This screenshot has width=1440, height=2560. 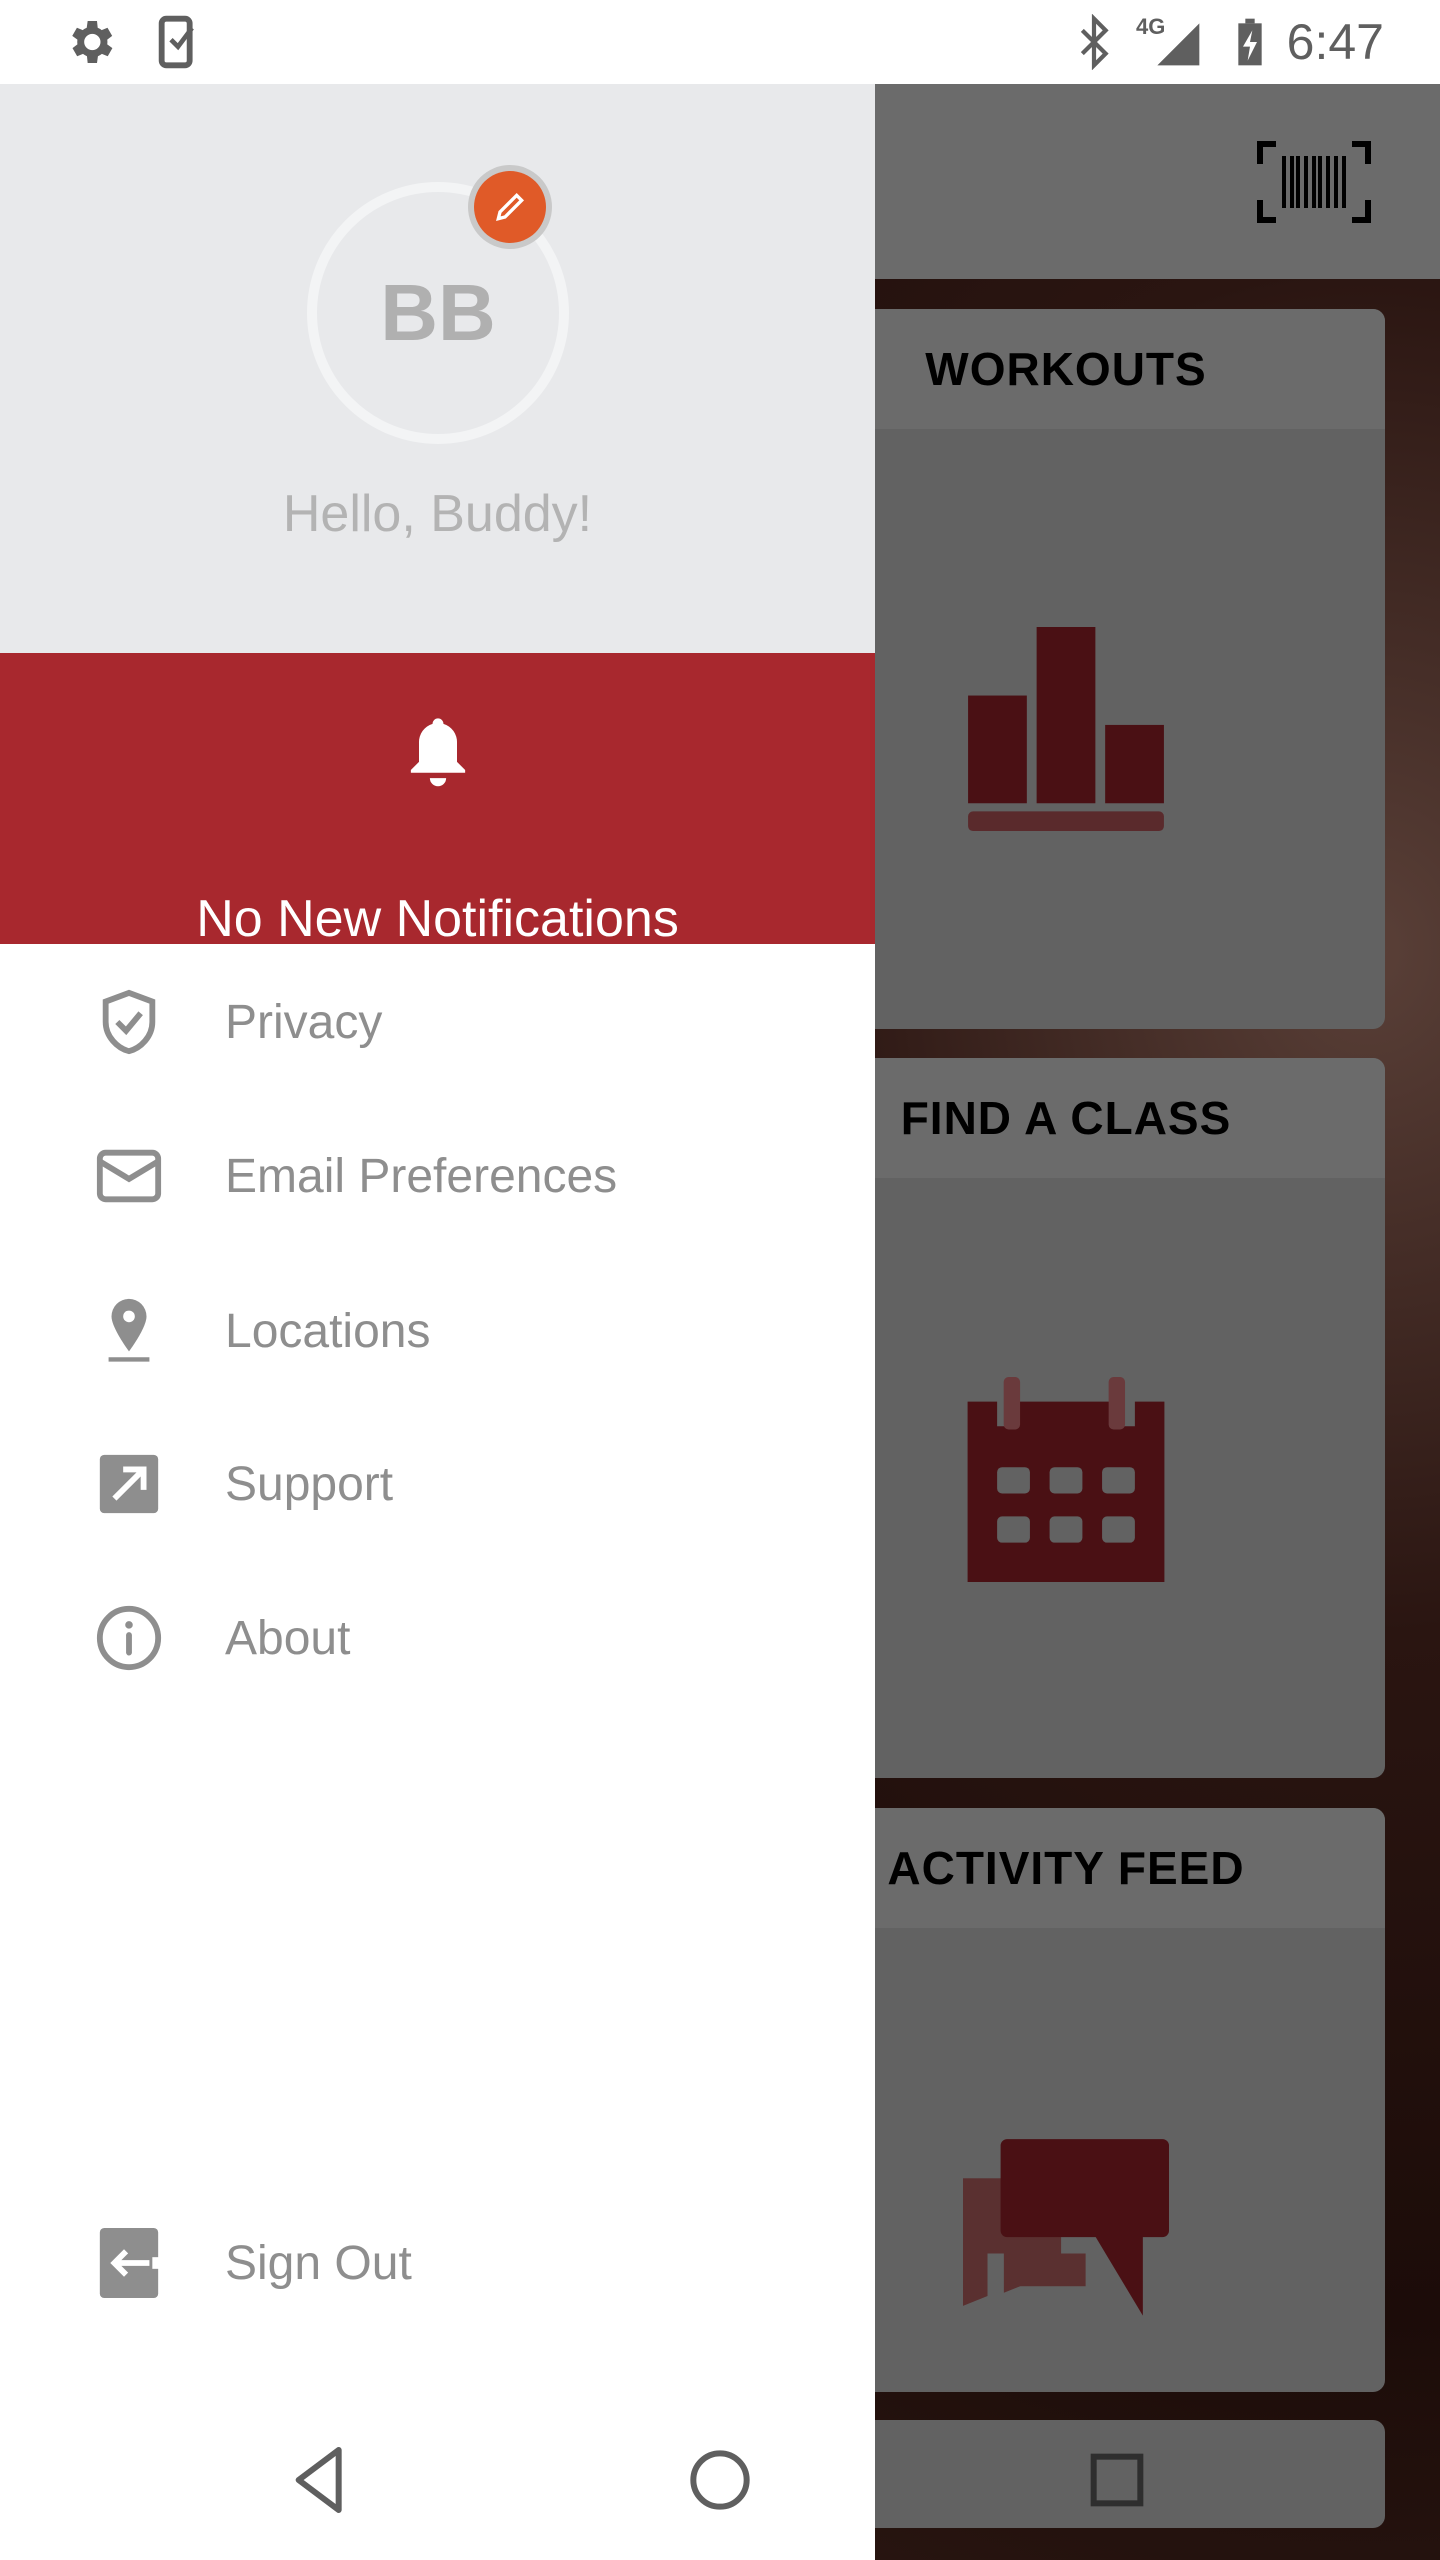 I want to click on menu-item-email-preferences: Email Preferences, so click(x=437, y=1176).